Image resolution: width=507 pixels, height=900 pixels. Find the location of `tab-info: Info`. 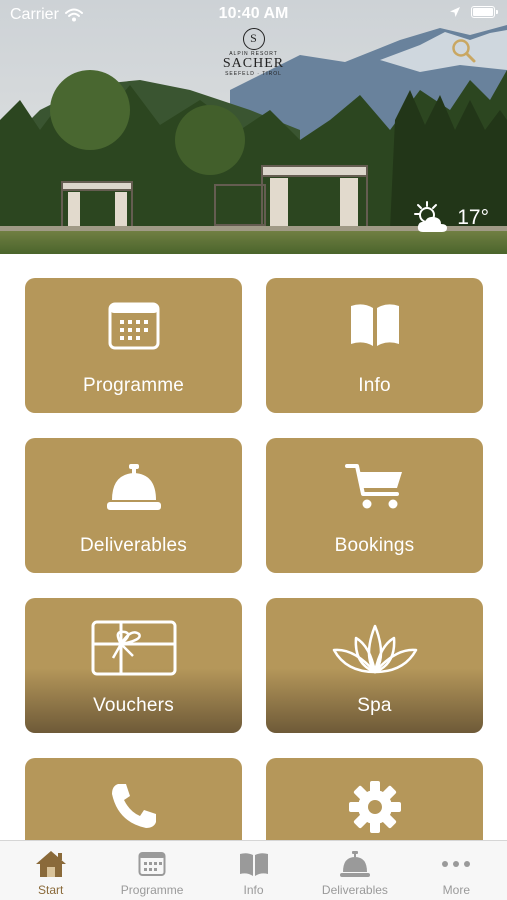

tab-info: Info is located at coordinates (253, 870).